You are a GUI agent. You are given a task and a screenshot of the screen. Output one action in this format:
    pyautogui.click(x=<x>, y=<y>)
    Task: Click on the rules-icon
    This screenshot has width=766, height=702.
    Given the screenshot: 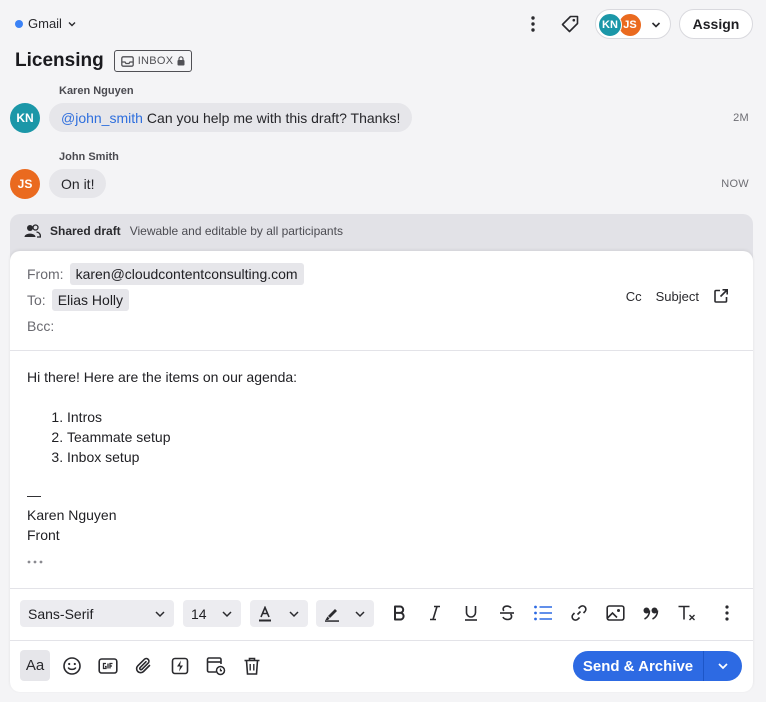 What is the action you would take?
    pyautogui.click(x=180, y=666)
    